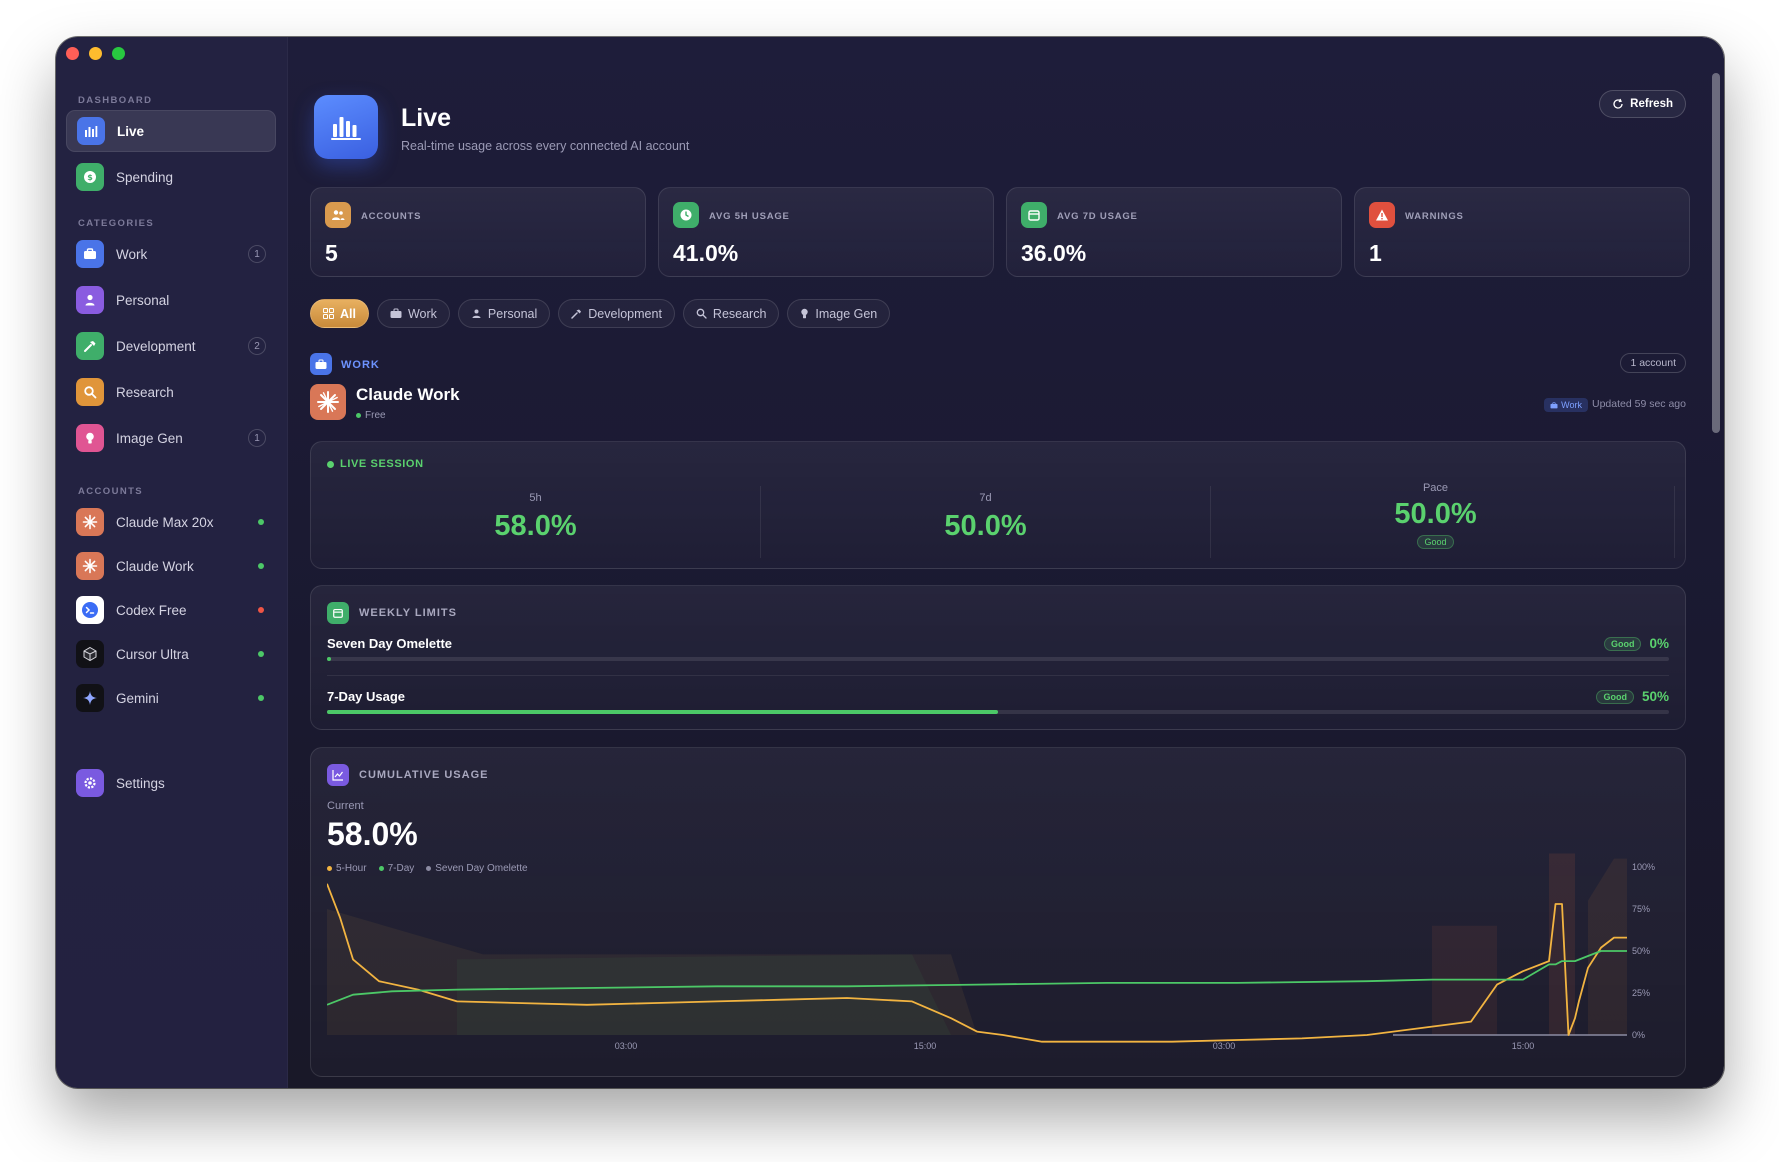 The image size is (1779, 1162). What do you see at coordinates (998, 709) in the screenshot?
I see `limit-row-7-day-usage: 7-Day Usage Good 50%` at bounding box center [998, 709].